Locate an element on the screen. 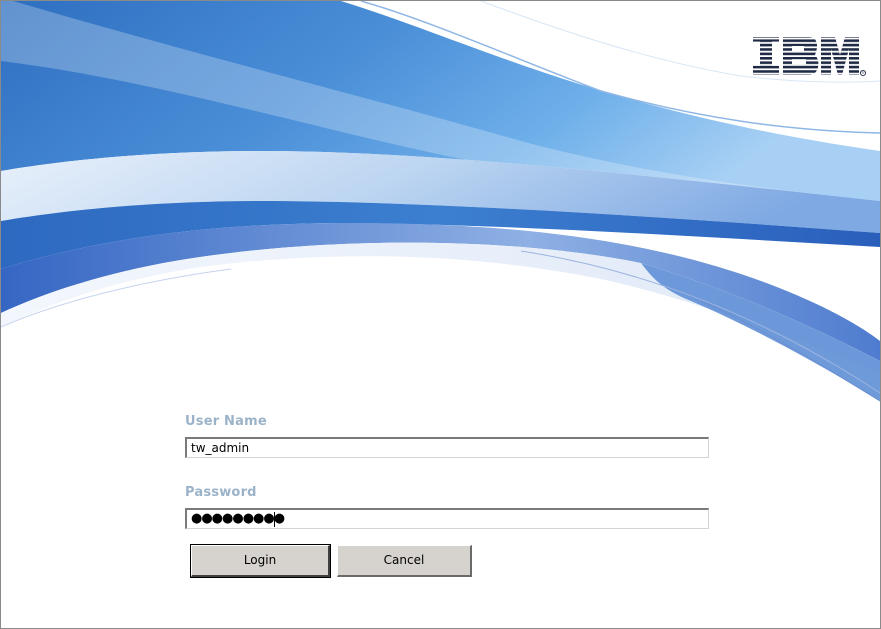 Image resolution: width=881 pixels, height=629 pixels. text-caret is located at coordinates (274, 519).